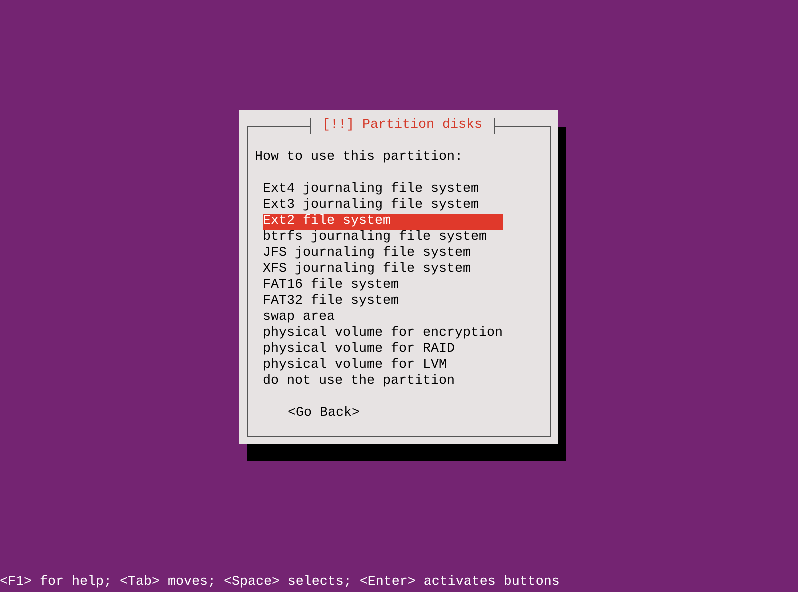 The height and width of the screenshot is (592, 798). I want to click on option-item: swap area, so click(383, 318).